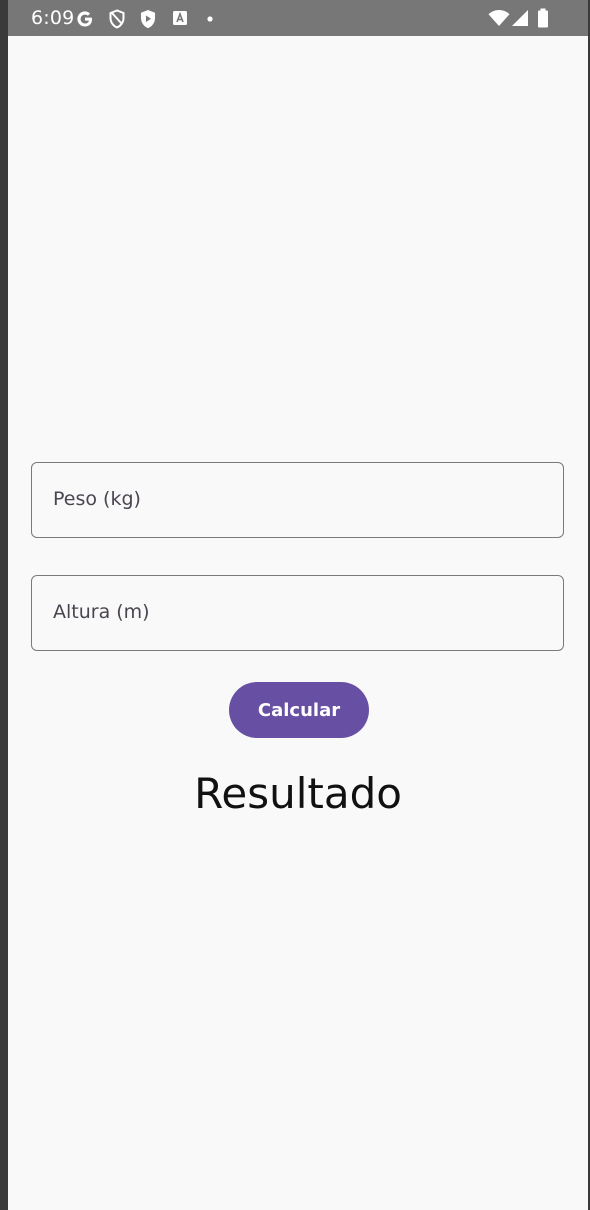 The image size is (590, 1210). Describe the element at coordinates (210, 19) in the screenshot. I see `dot-icon` at that location.